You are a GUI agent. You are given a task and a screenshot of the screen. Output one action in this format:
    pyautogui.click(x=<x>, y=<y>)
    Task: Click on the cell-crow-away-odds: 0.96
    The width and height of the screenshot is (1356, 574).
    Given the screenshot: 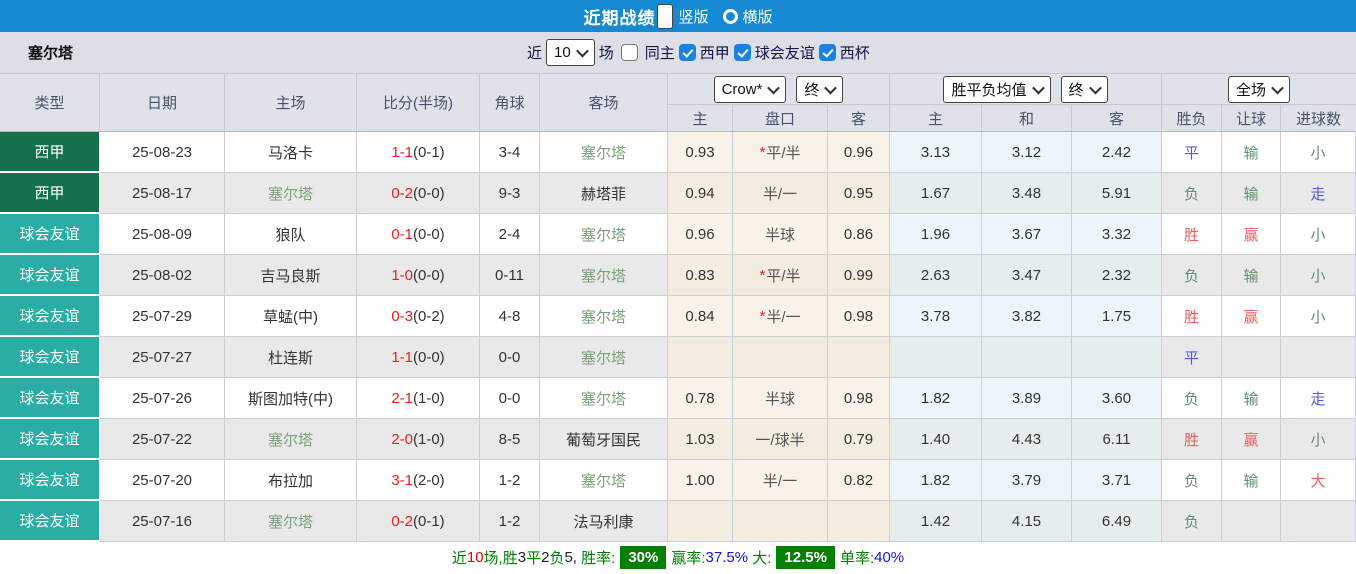 What is the action you would take?
    pyautogui.click(x=859, y=152)
    